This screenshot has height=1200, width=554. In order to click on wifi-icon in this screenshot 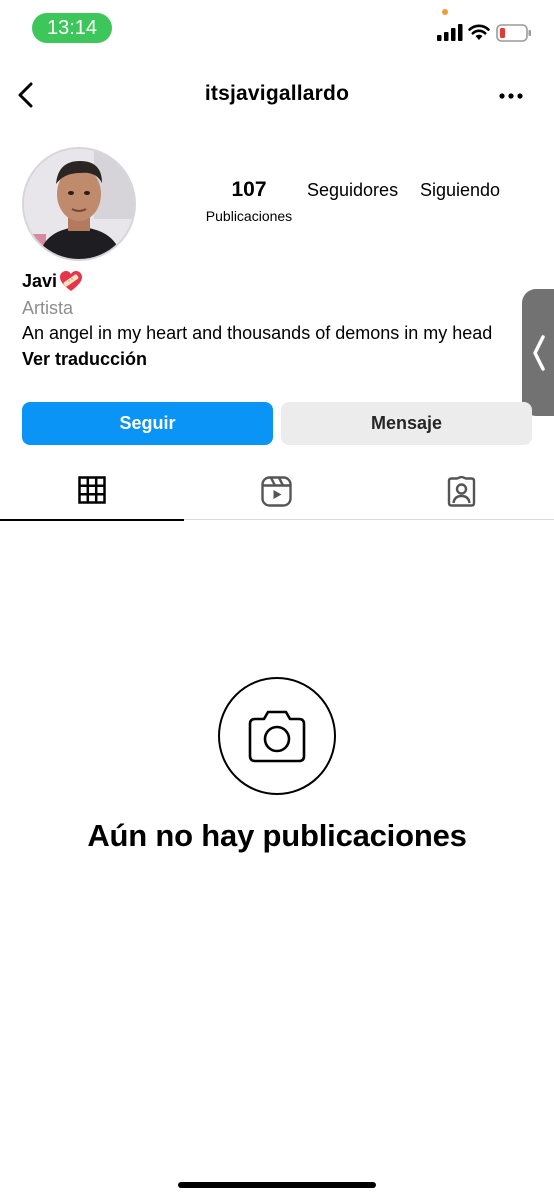, I will do `click(479, 32)`.